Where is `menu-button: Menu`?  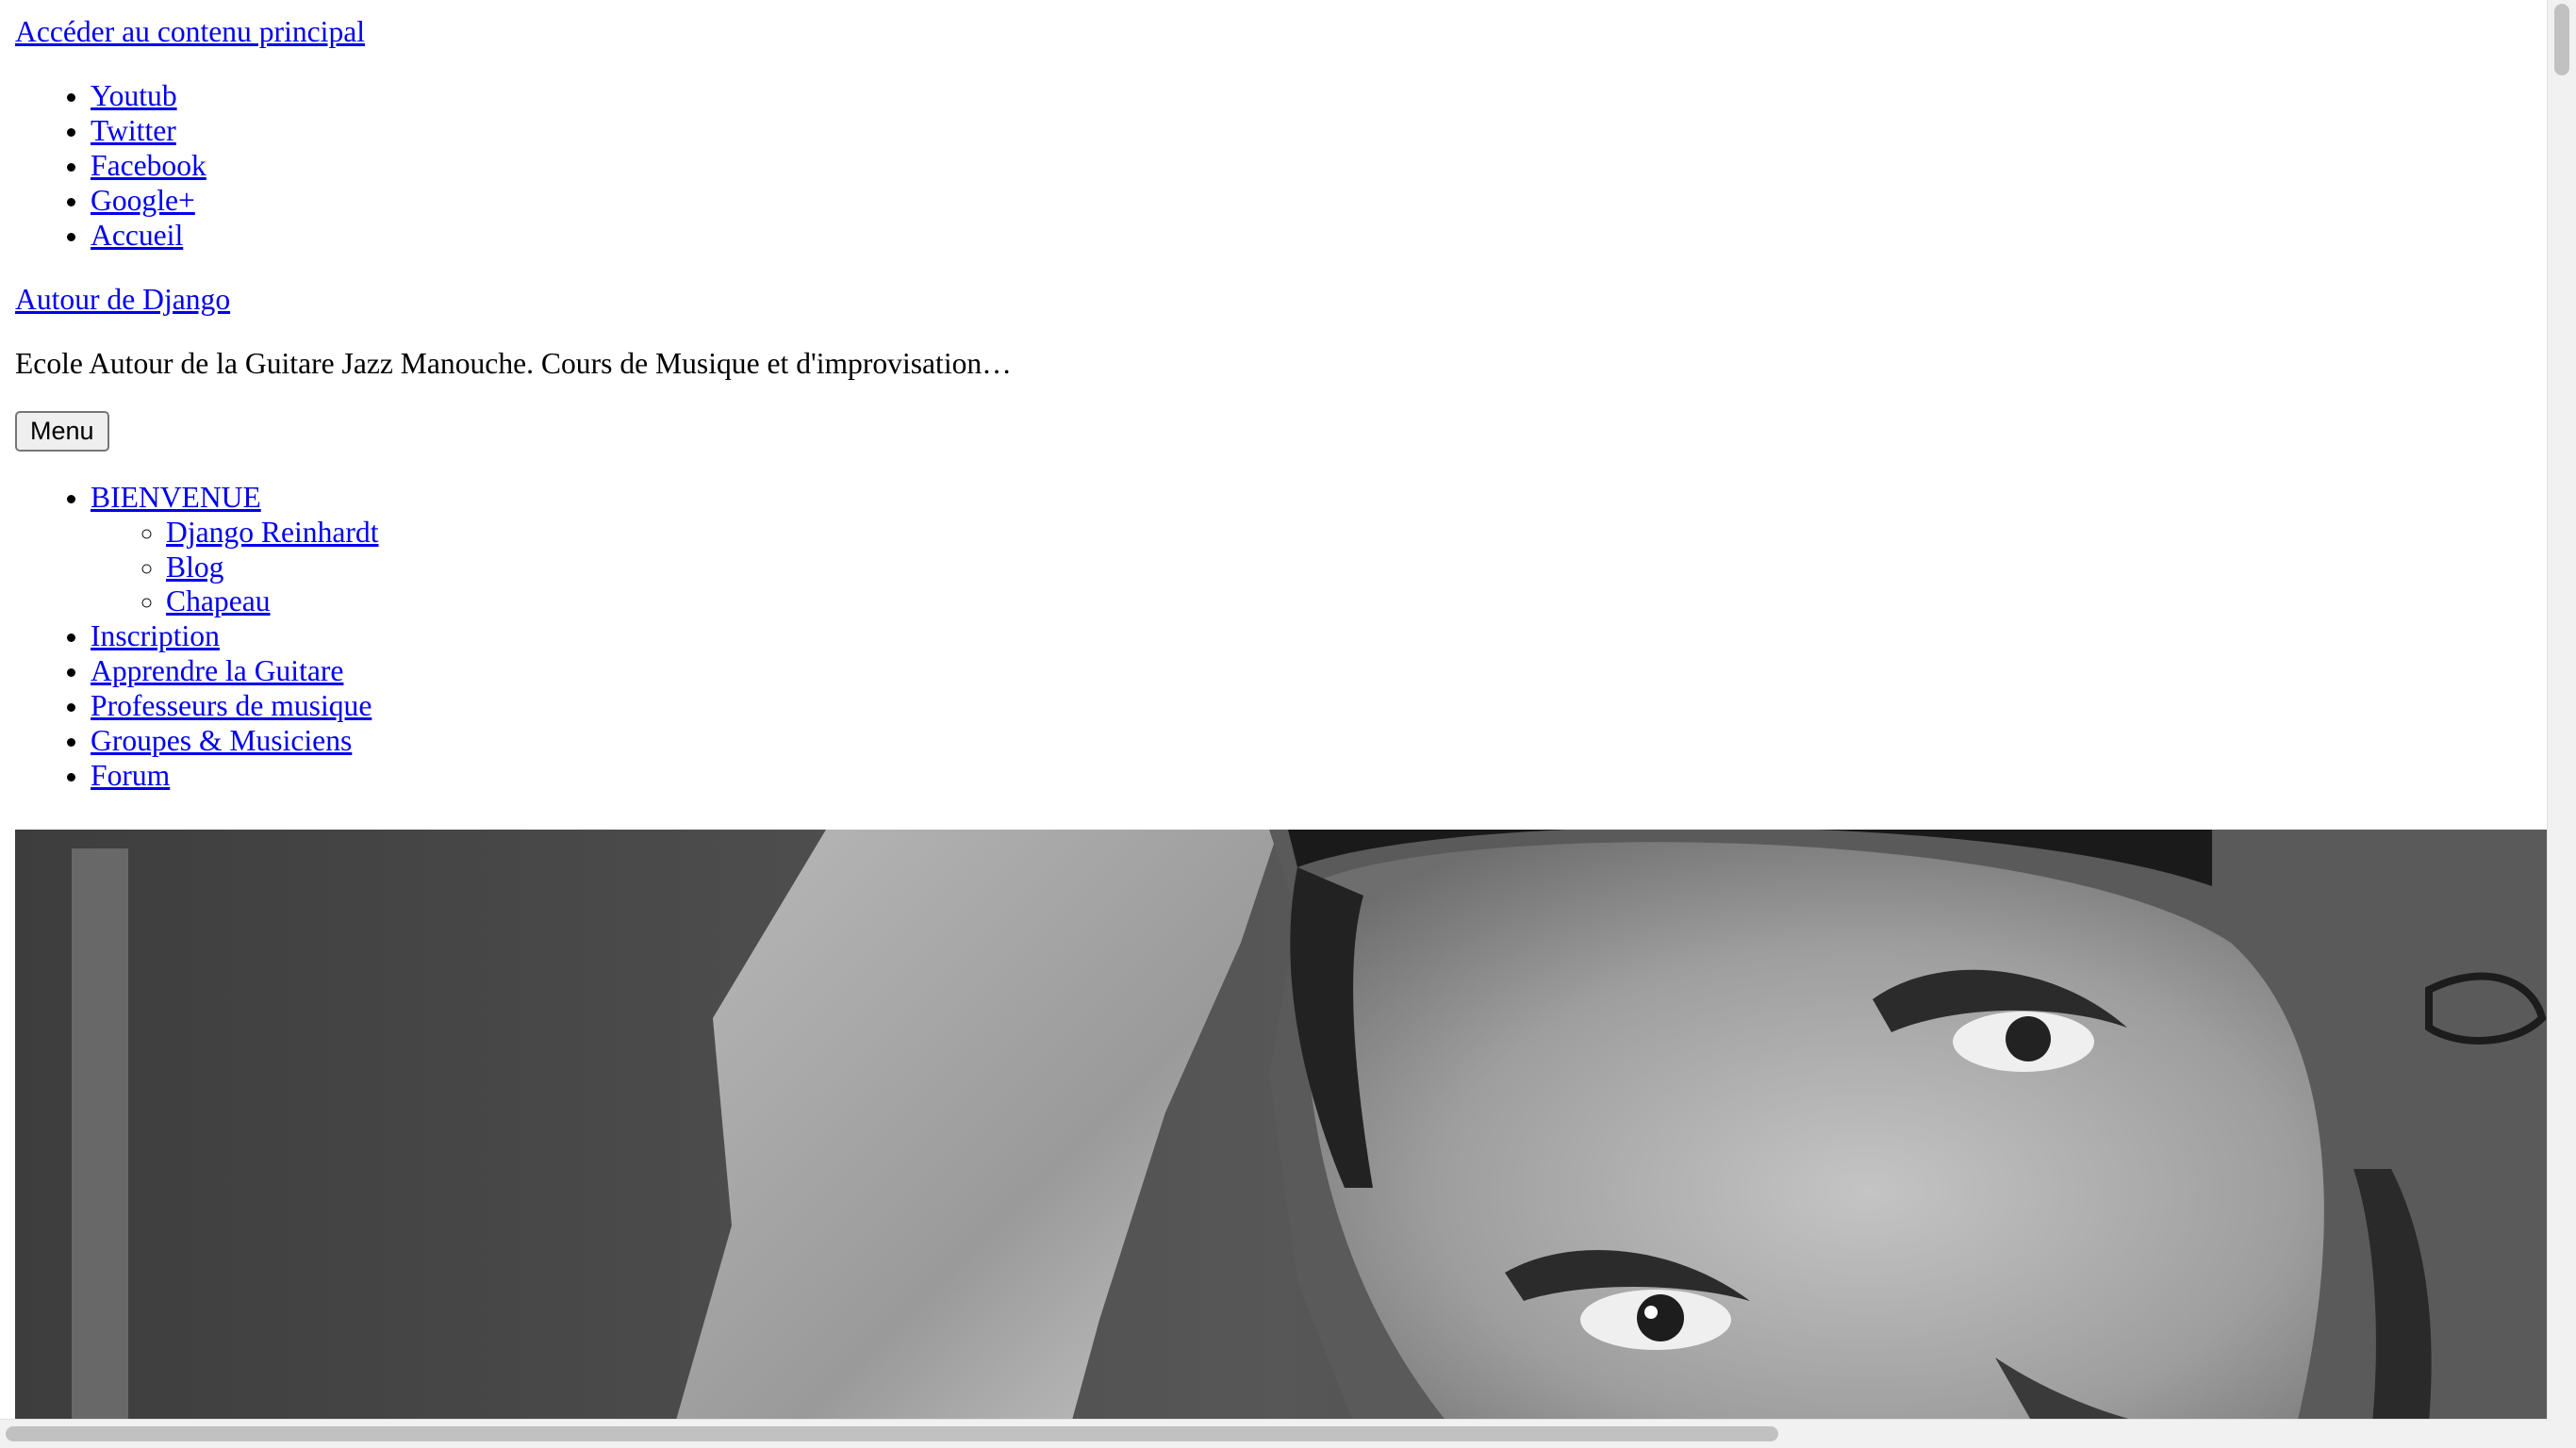
menu-button: Menu is located at coordinates (62, 431).